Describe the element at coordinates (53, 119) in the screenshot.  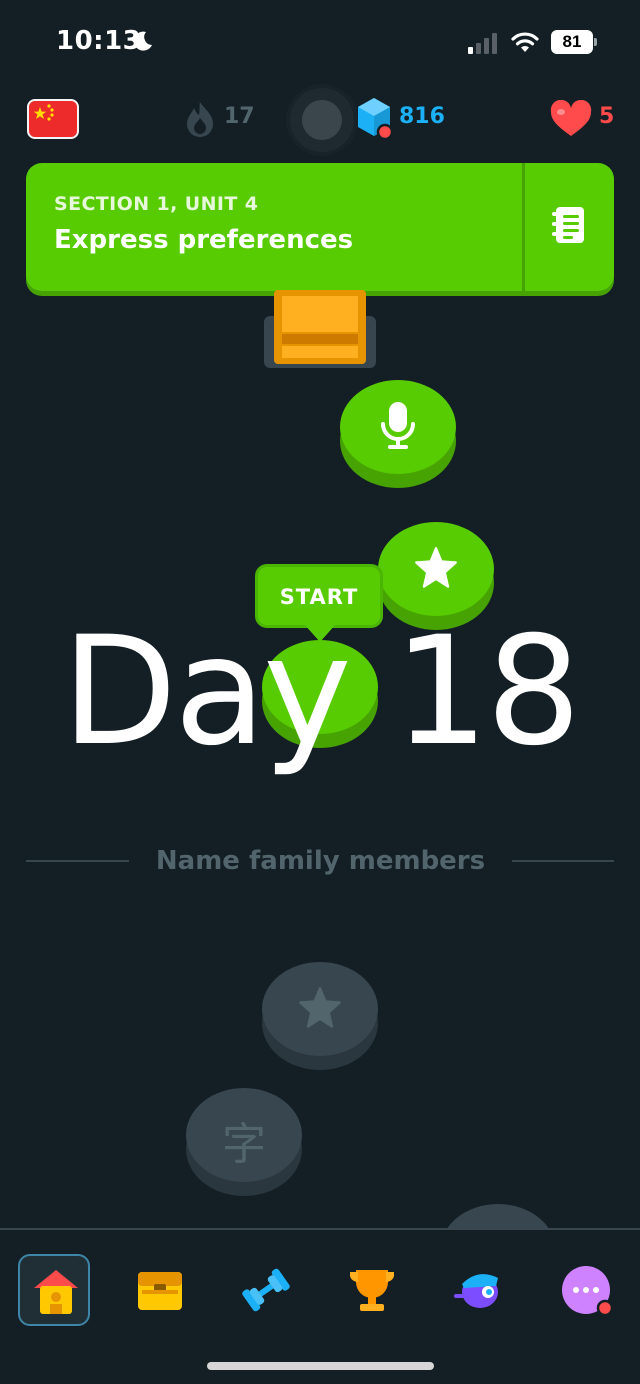
I see `china-flag-icon` at that location.